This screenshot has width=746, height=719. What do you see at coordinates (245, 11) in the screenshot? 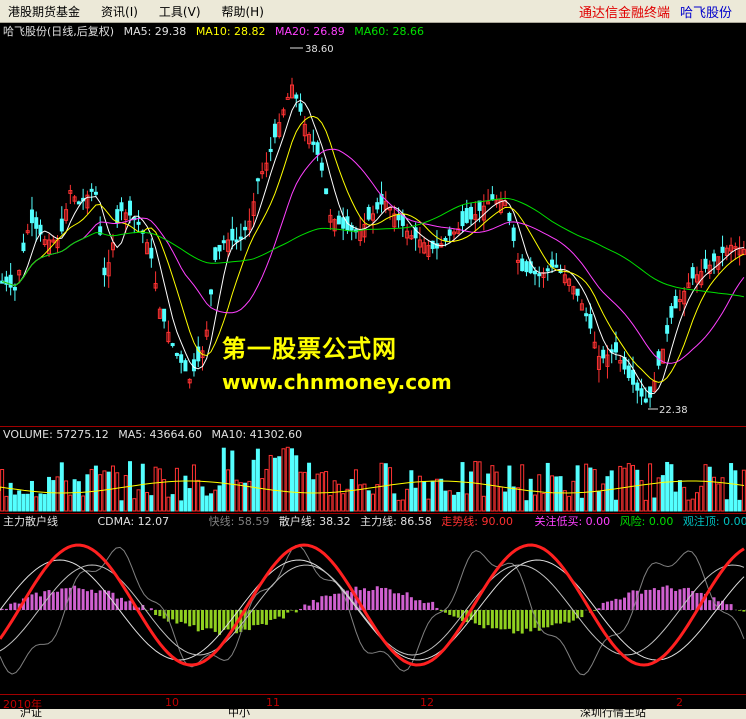
I see `menu-help: 帮助(H)` at bounding box center [245, 11].